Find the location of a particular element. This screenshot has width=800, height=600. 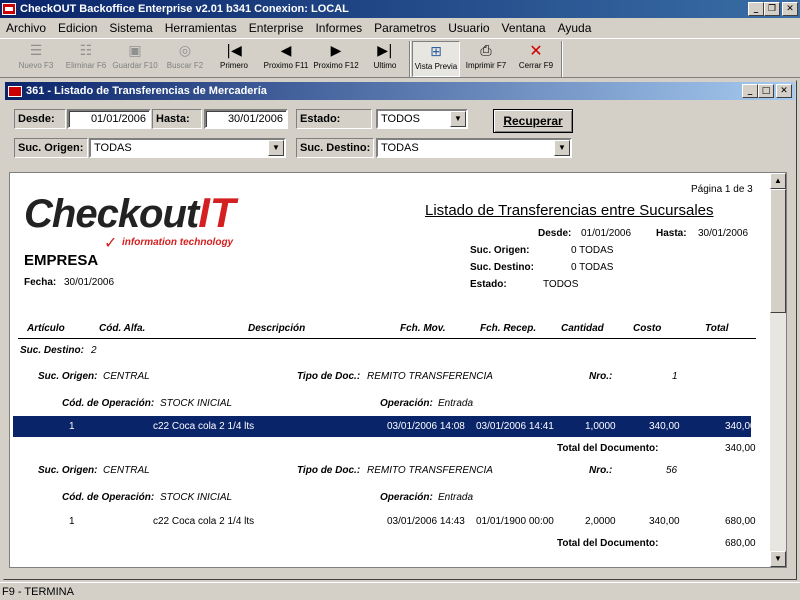

menu-ayuda: Ayuda is located at coordinates (575, 28).